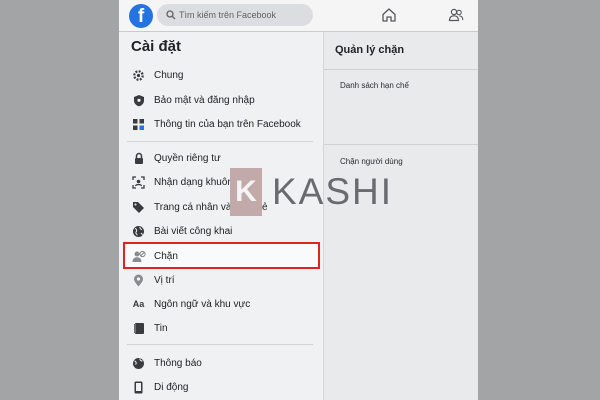 This screenshot has width=600, height=400. What do you see at coordinates (223, 328) in the screenshot?
I see `sidebar-item-stories: Tin` at bounding box center [223, 328].